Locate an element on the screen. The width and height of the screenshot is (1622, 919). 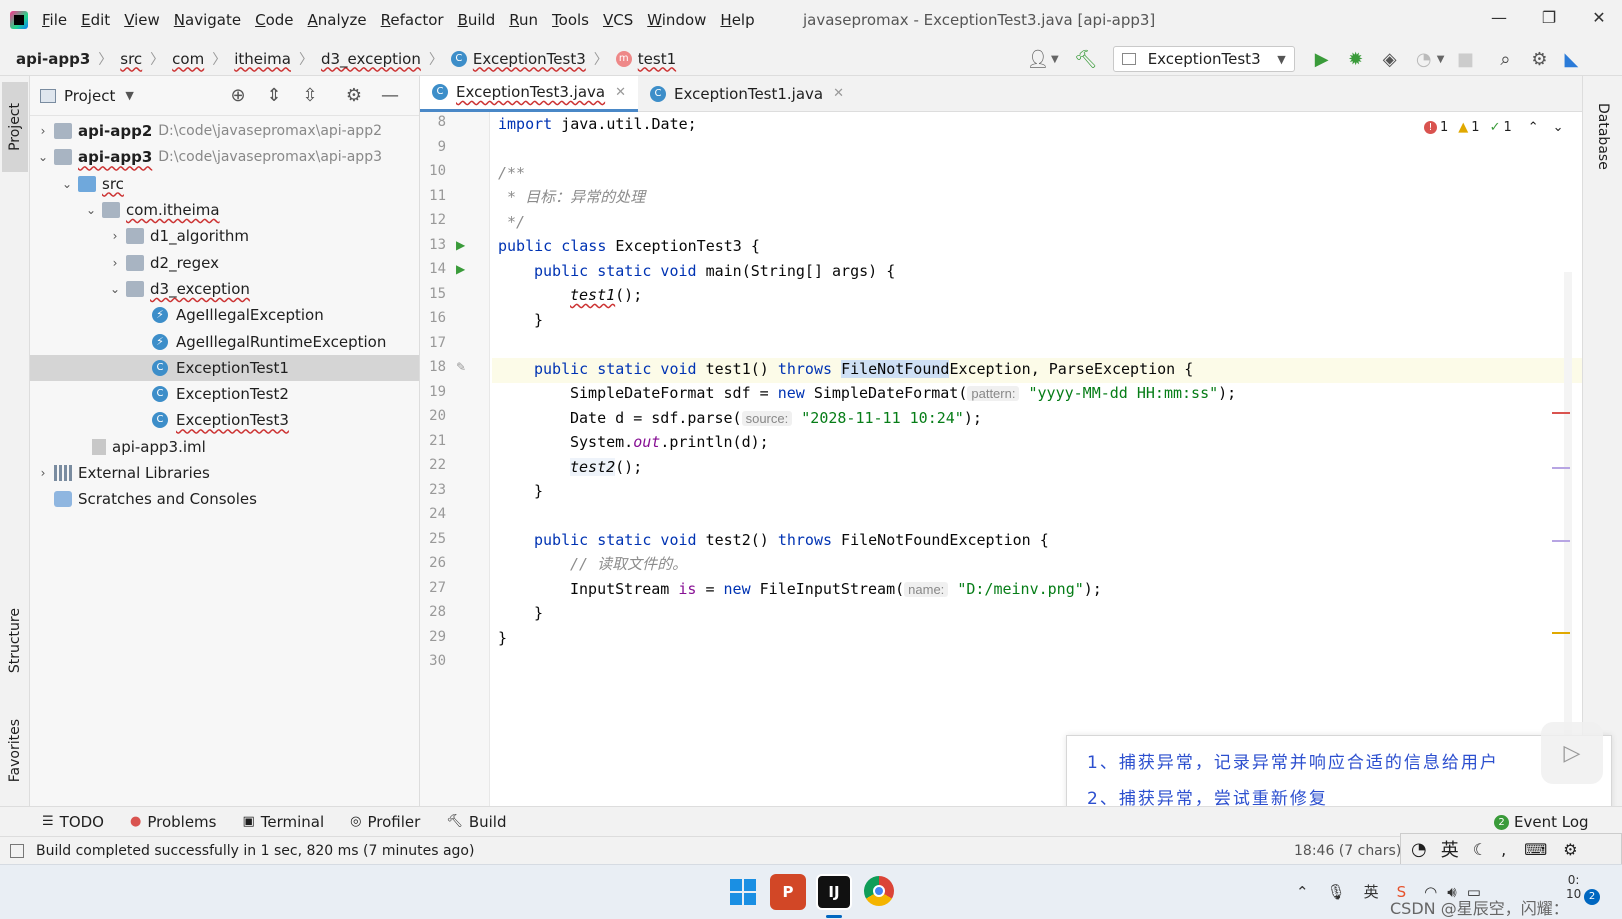
breadcrumb-class: ExceptionTest3 is located at coordinates (529, 59).